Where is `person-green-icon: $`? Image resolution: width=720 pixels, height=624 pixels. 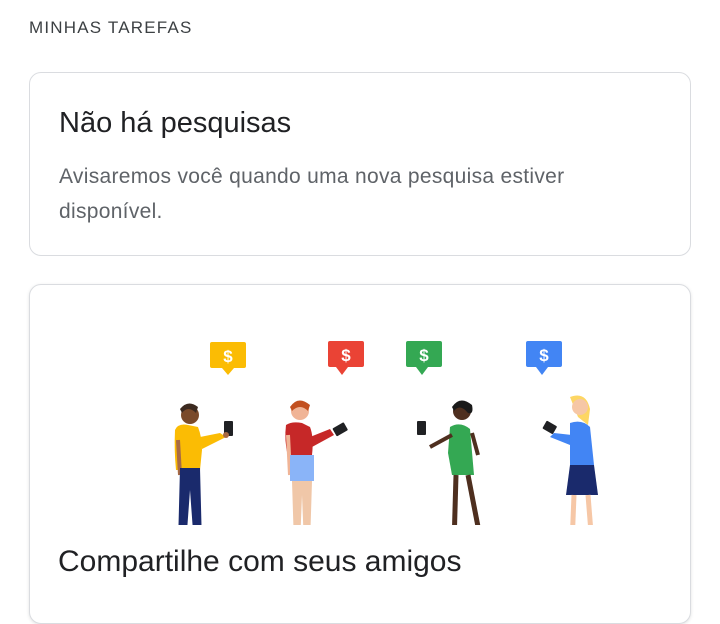 person-green-icon: $ is located at coordinates (443, 433).